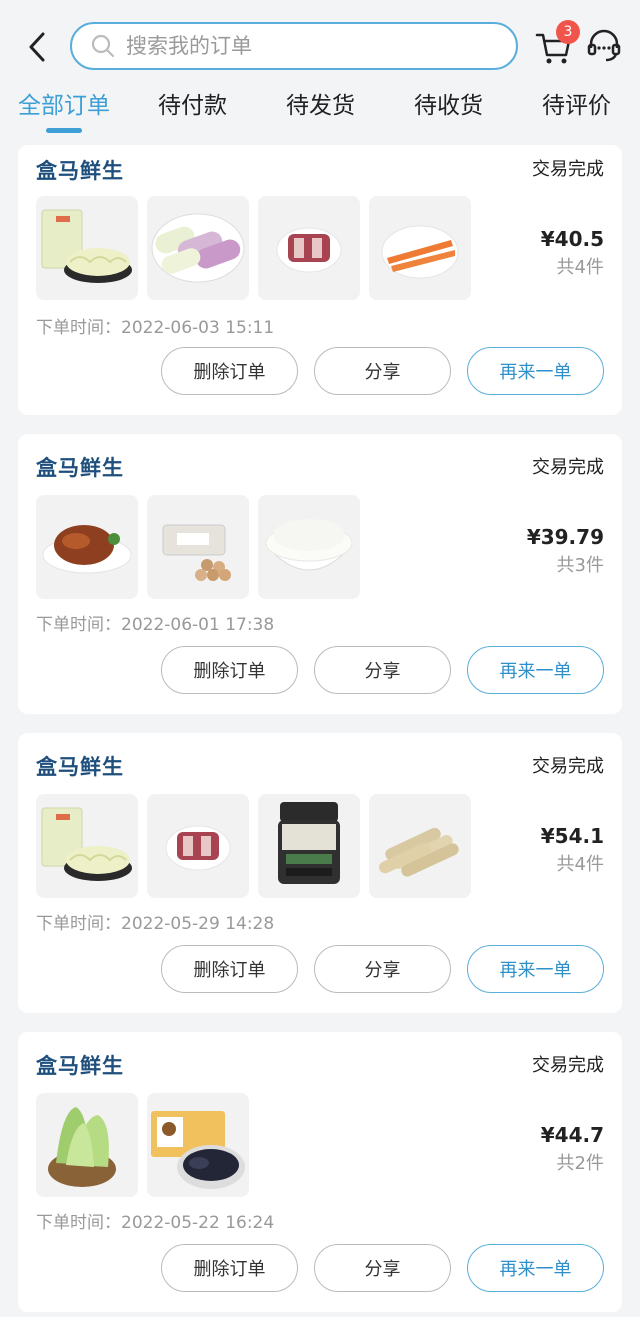 The height and width of the screenshot is (1317, 640). I want to click on tab-pending-shipment: 待发货, so click(320, 106).